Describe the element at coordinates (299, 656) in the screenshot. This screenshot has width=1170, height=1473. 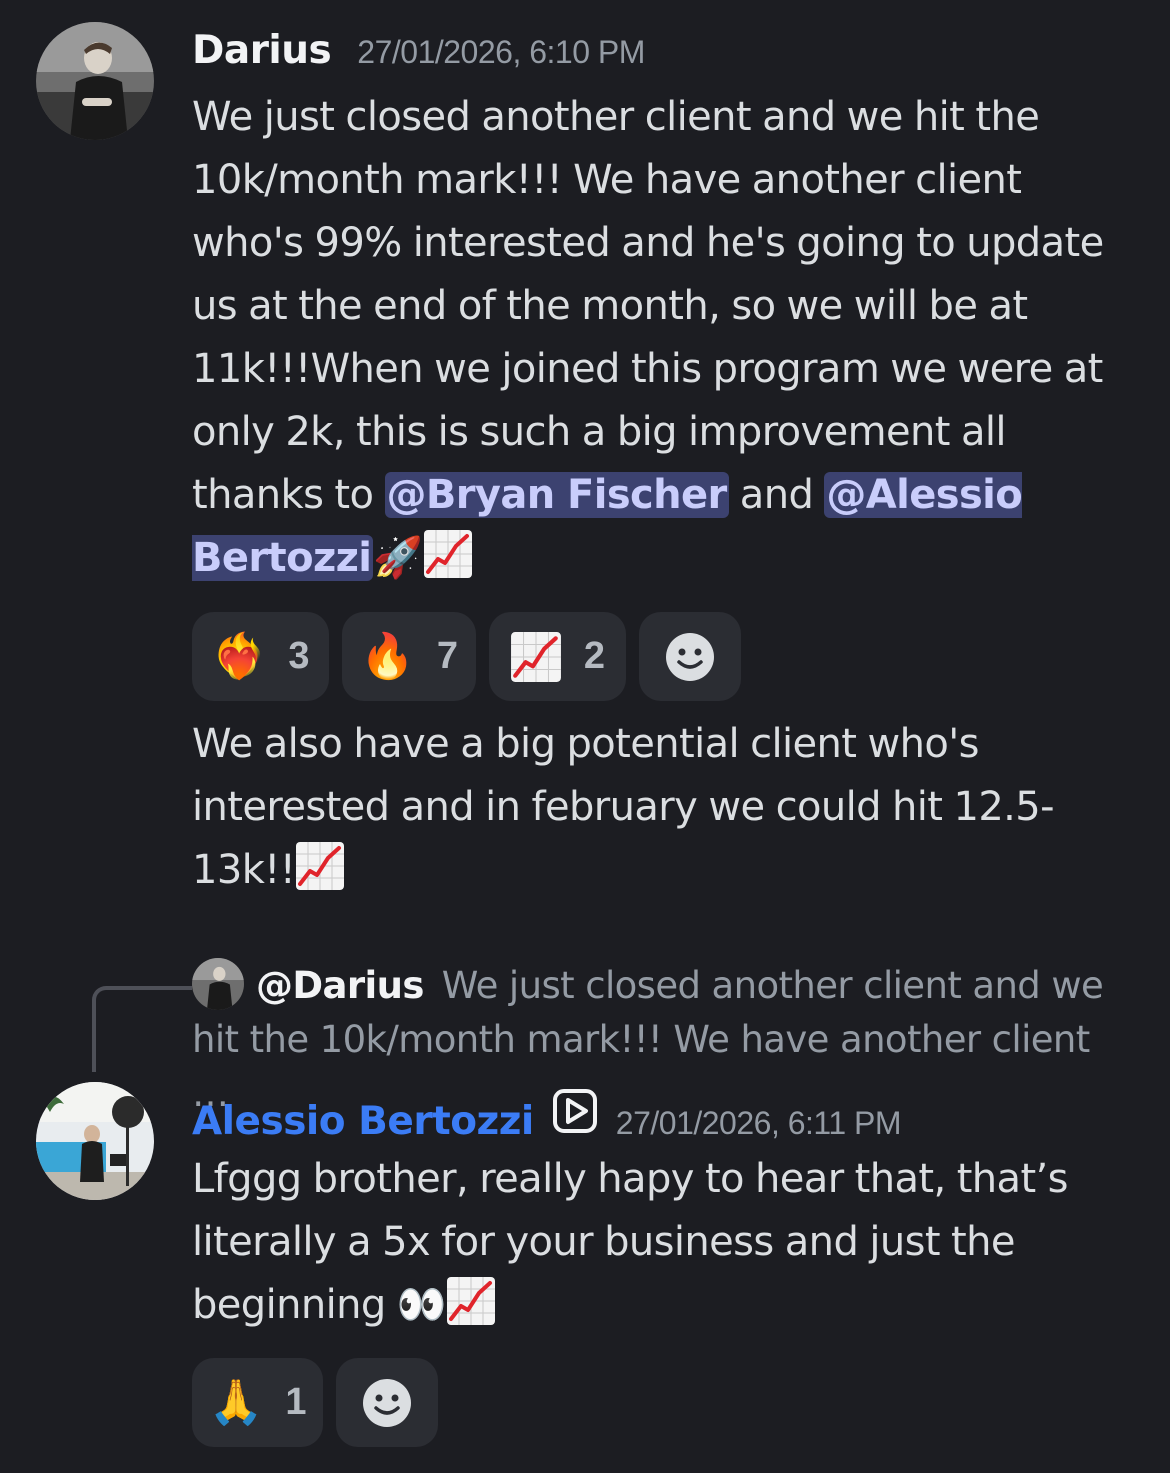
I see `reaction-count: 3` at that location.